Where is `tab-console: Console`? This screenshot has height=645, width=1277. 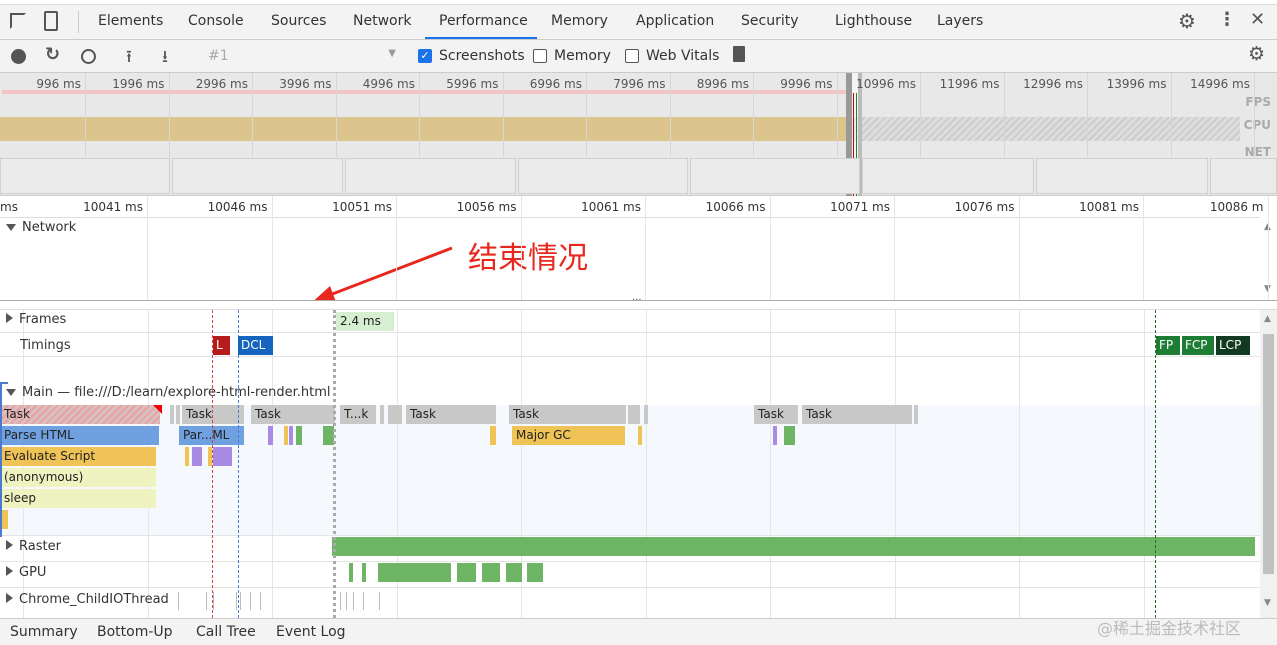
tab-console: Console is located at coordinates (216, 21).